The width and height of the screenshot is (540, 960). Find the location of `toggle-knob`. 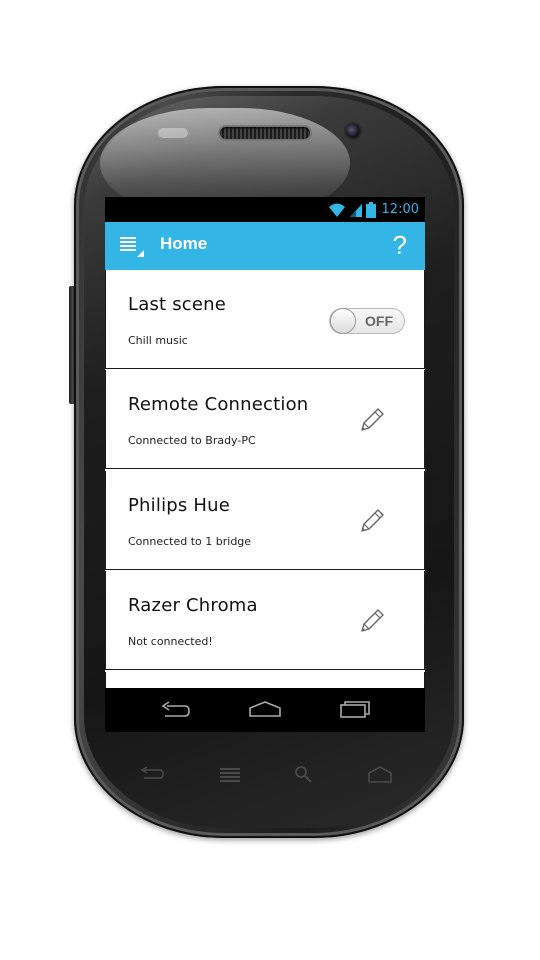

toggle-knob is located at coordinates (343, 321).